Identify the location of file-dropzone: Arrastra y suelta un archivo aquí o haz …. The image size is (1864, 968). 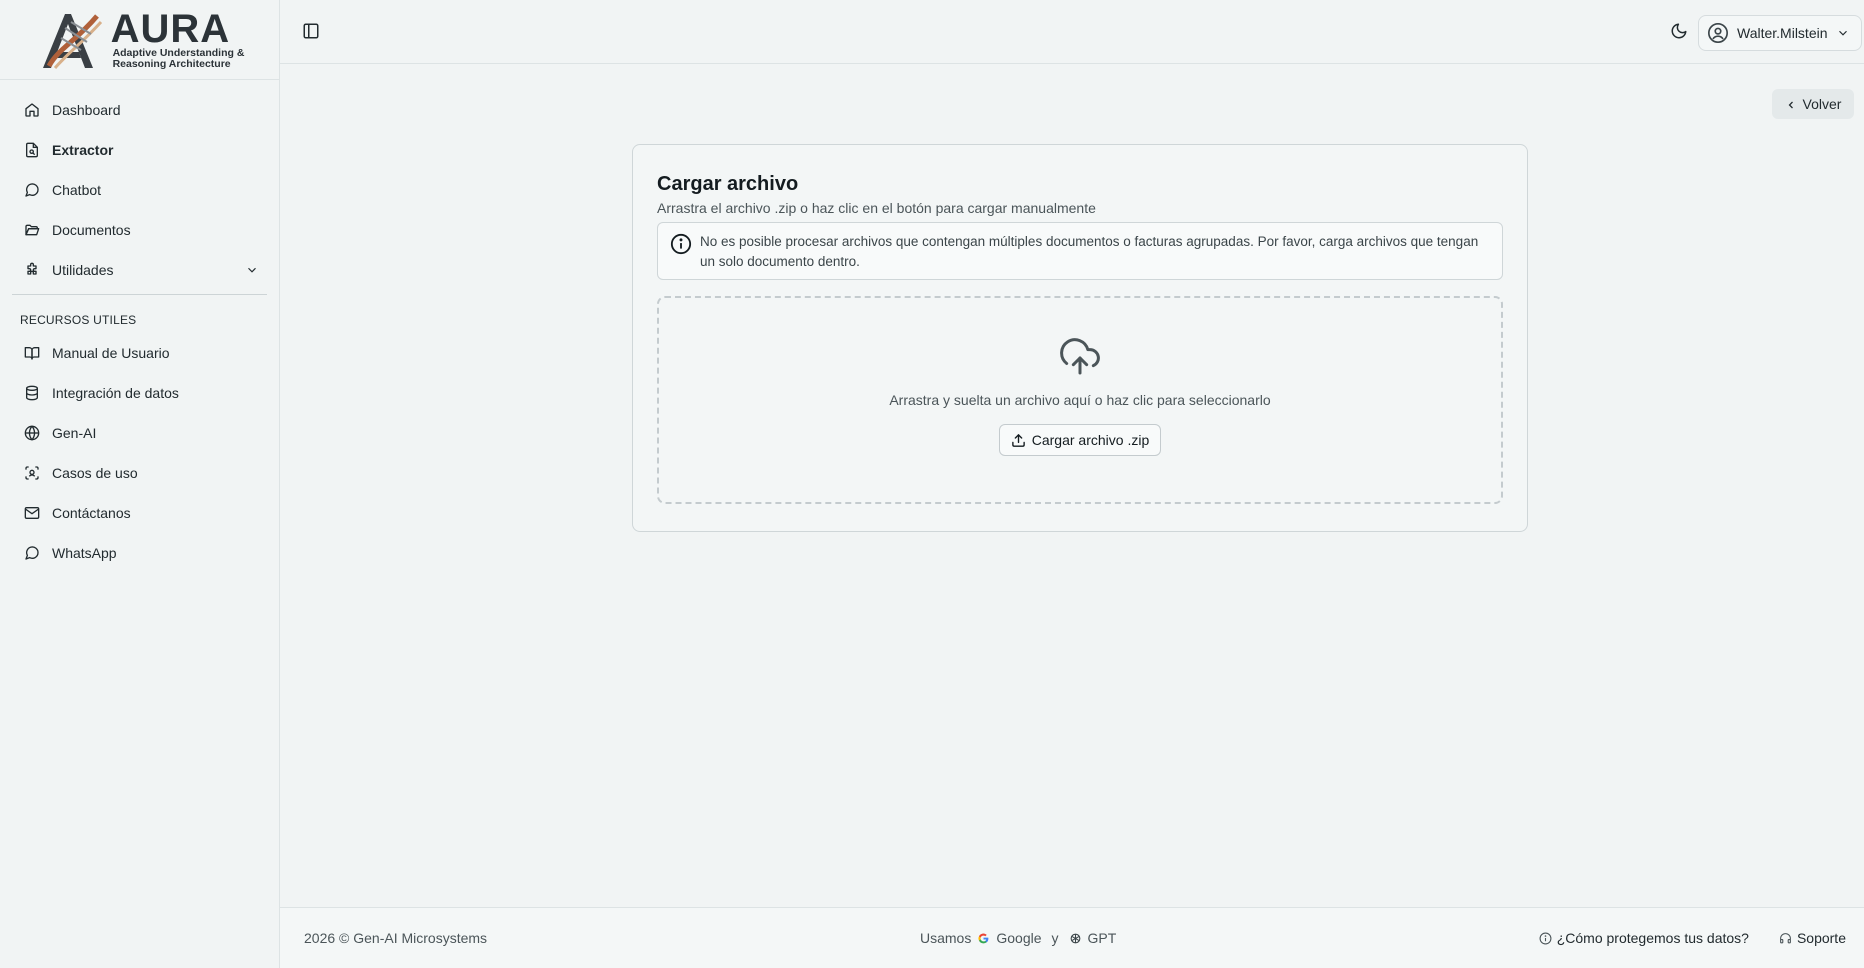
(1080, 400).